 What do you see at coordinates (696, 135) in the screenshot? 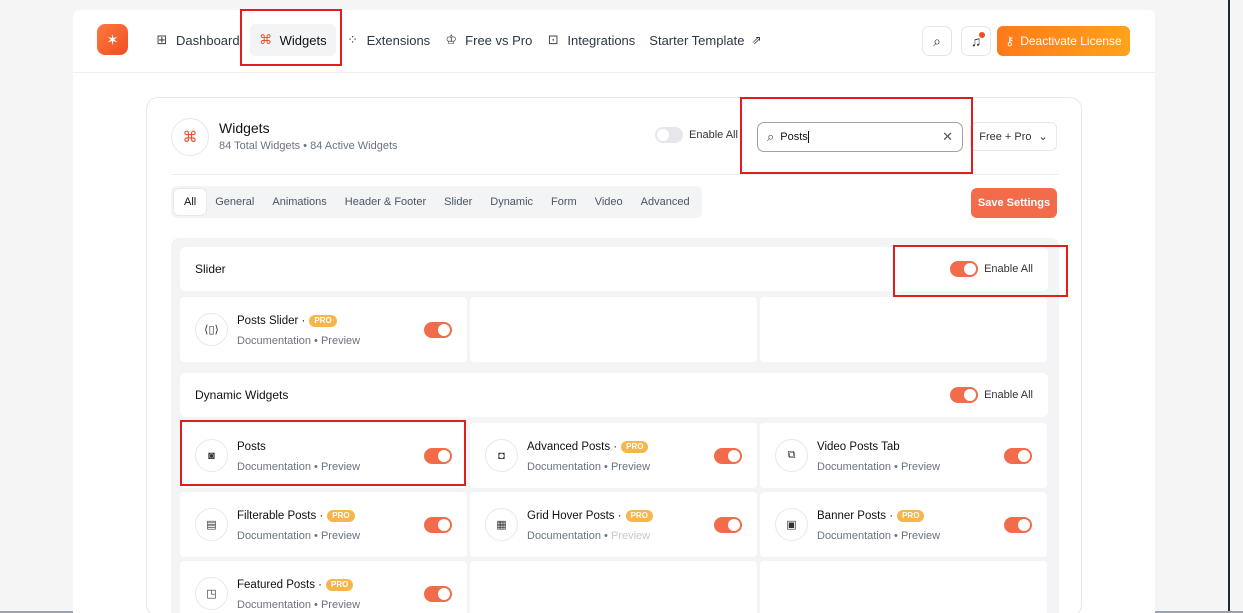
I see `enable-all-global: Enable All` at bounding box center [696, 135].